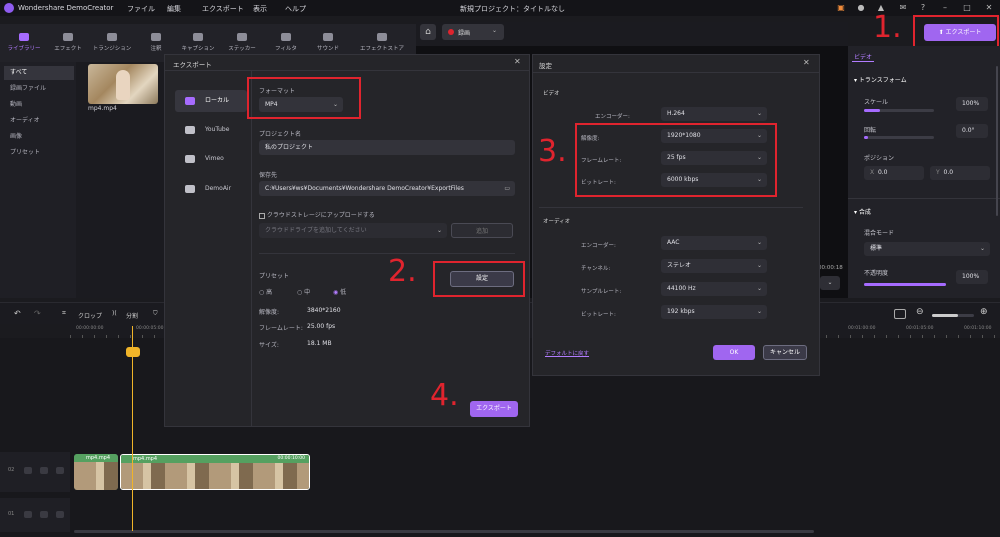 The width and height of the screenshot is (1000, 537). What do you see at coordinates (64, 313) in the screenshot?
I see `crop-icon: ⌗` at bounding box center [64, 313].